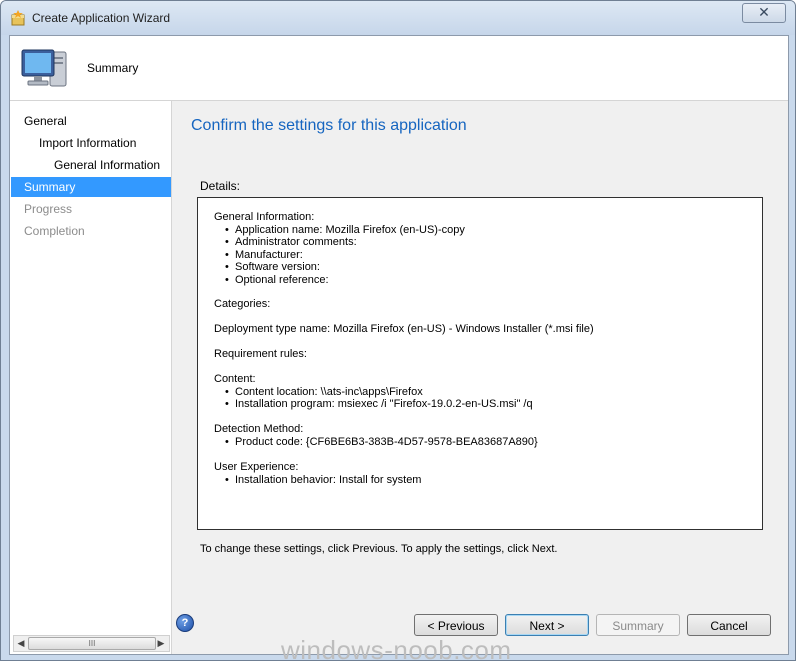 This screenshot has height=661, width=796. I want to click on close-button: ✕, so click(764, 13).